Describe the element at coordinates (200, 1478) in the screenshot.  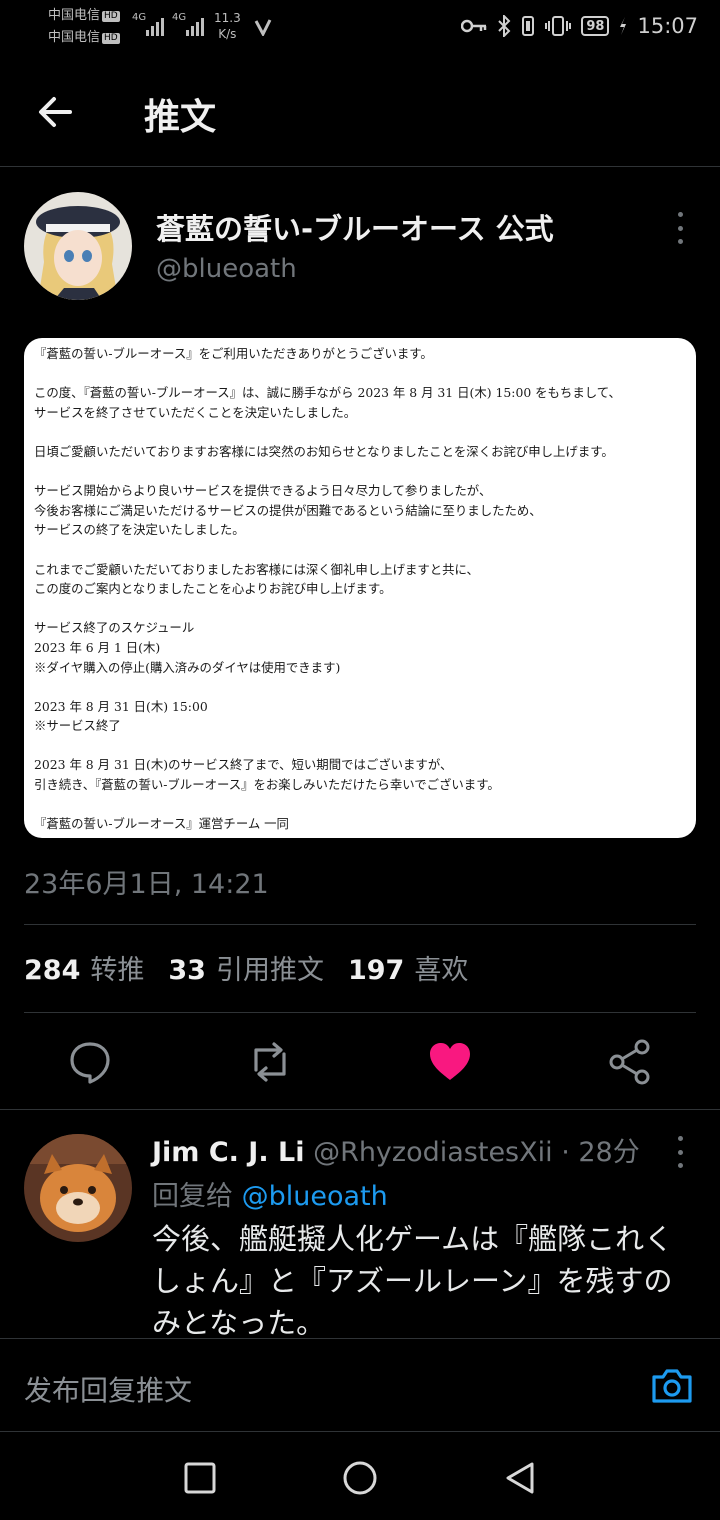
I see `recent-apps-icon` at that location.